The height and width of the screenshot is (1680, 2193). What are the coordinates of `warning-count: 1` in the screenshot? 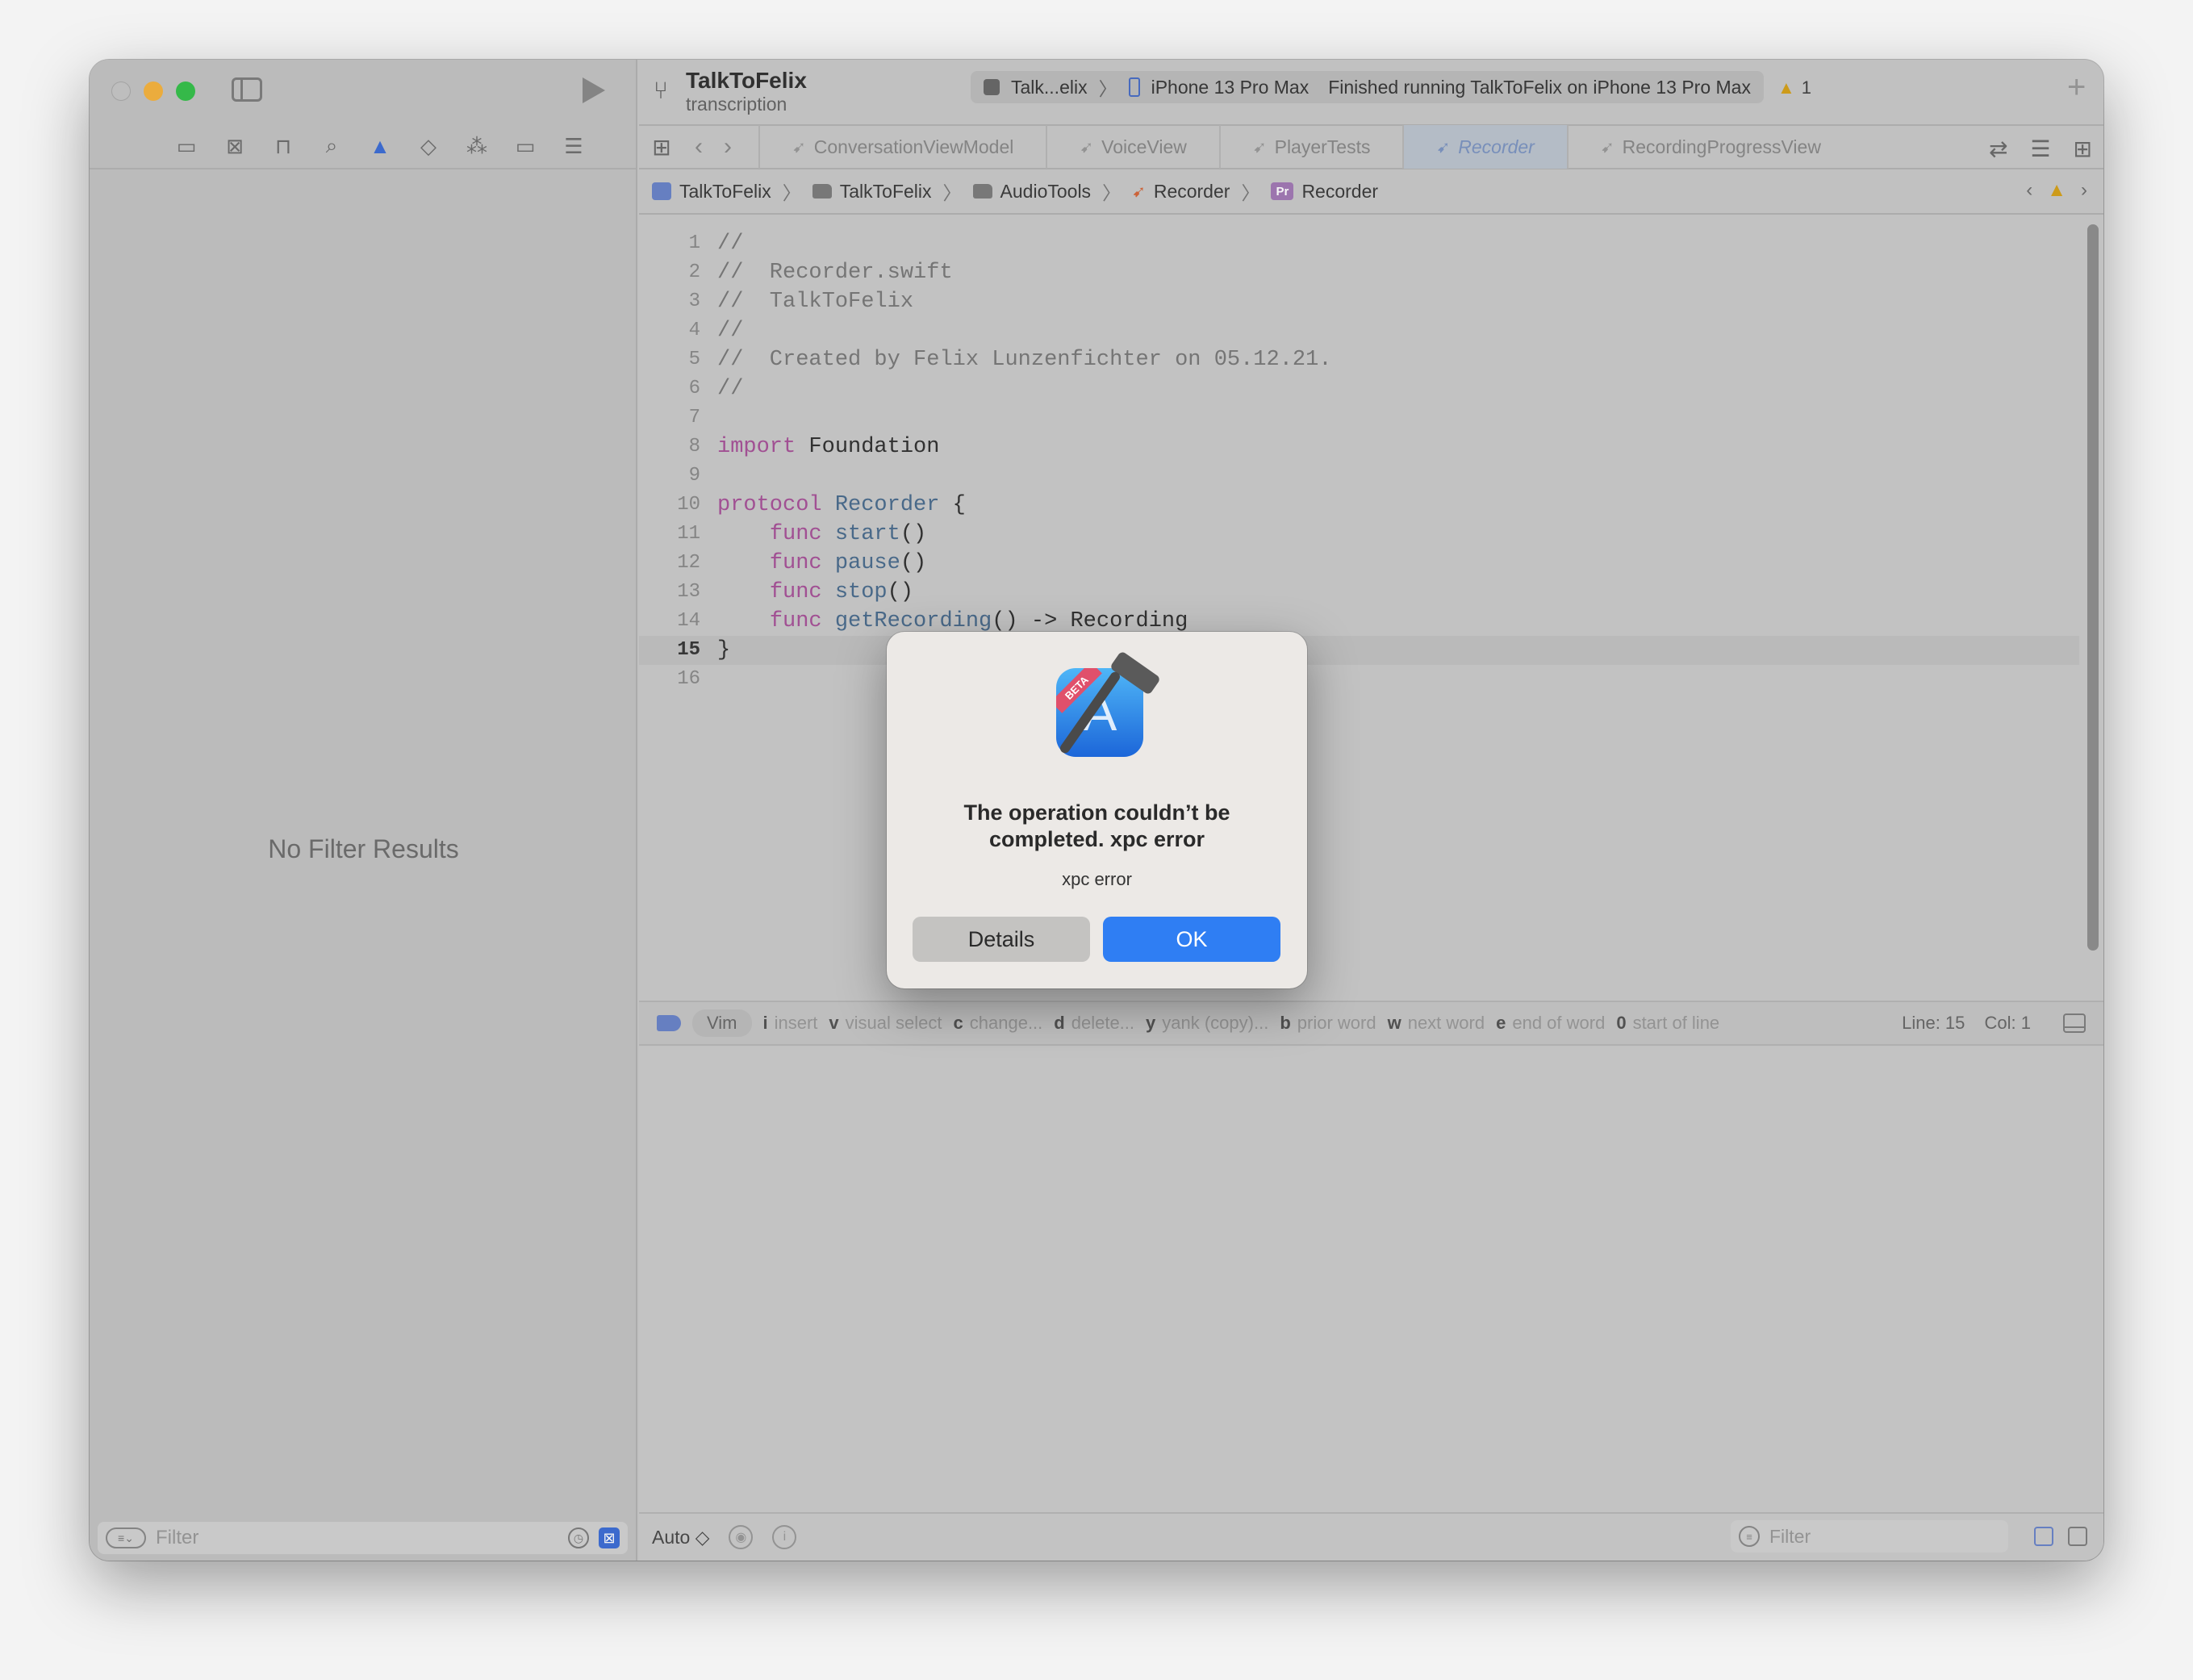 It's located at (1806, 87).